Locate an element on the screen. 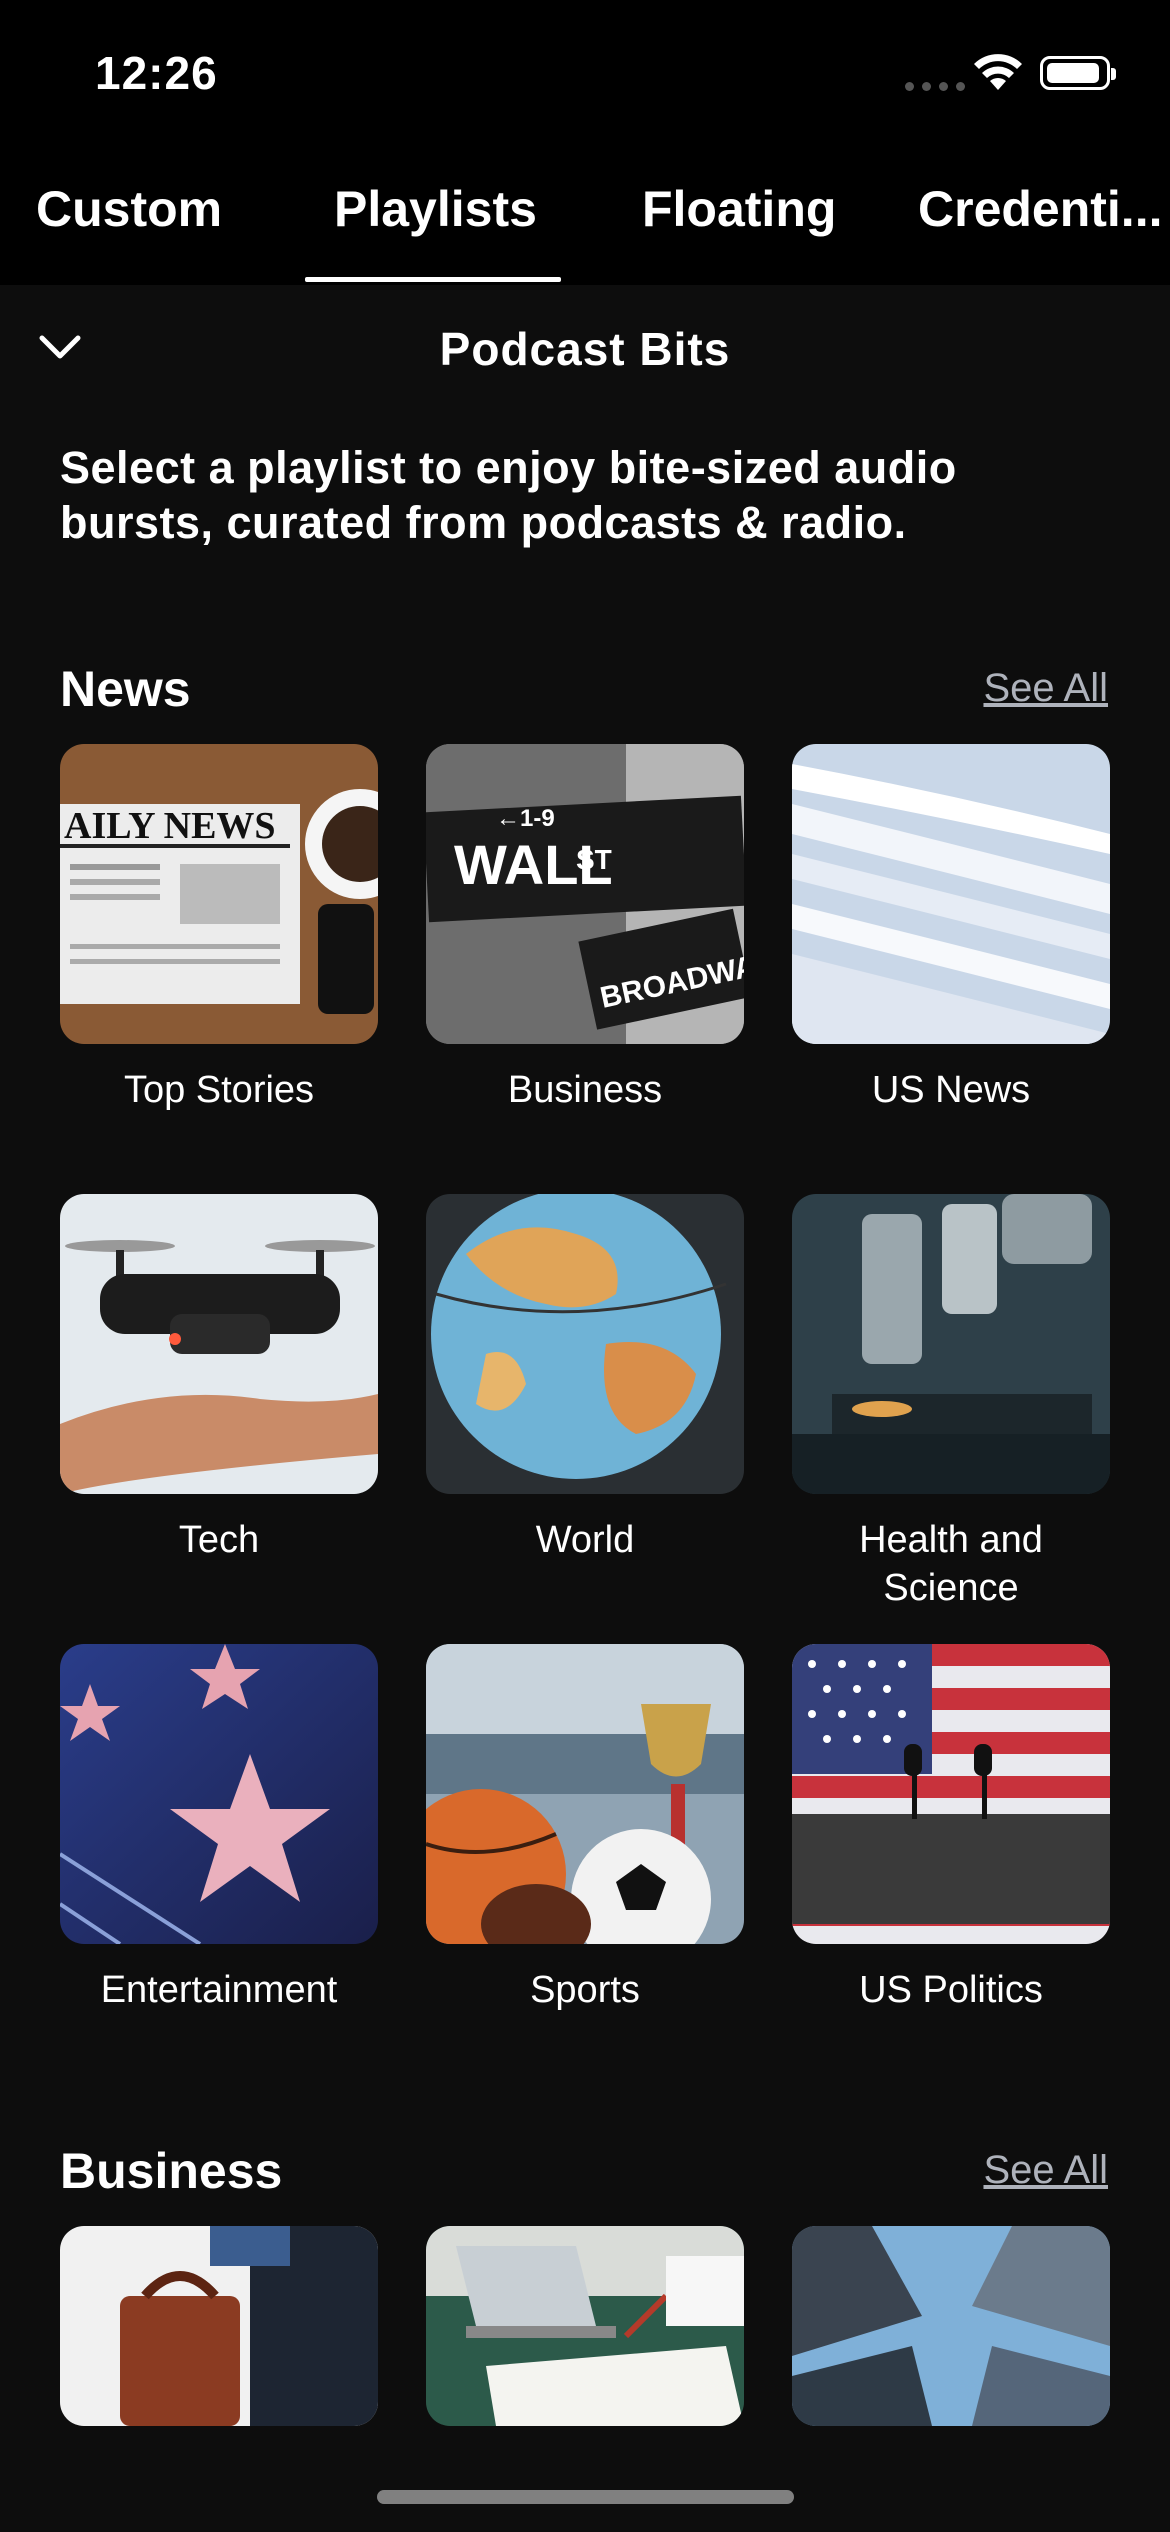 The image size is (1170, 2532). home-indicator is located at coordinates (585, 2497).